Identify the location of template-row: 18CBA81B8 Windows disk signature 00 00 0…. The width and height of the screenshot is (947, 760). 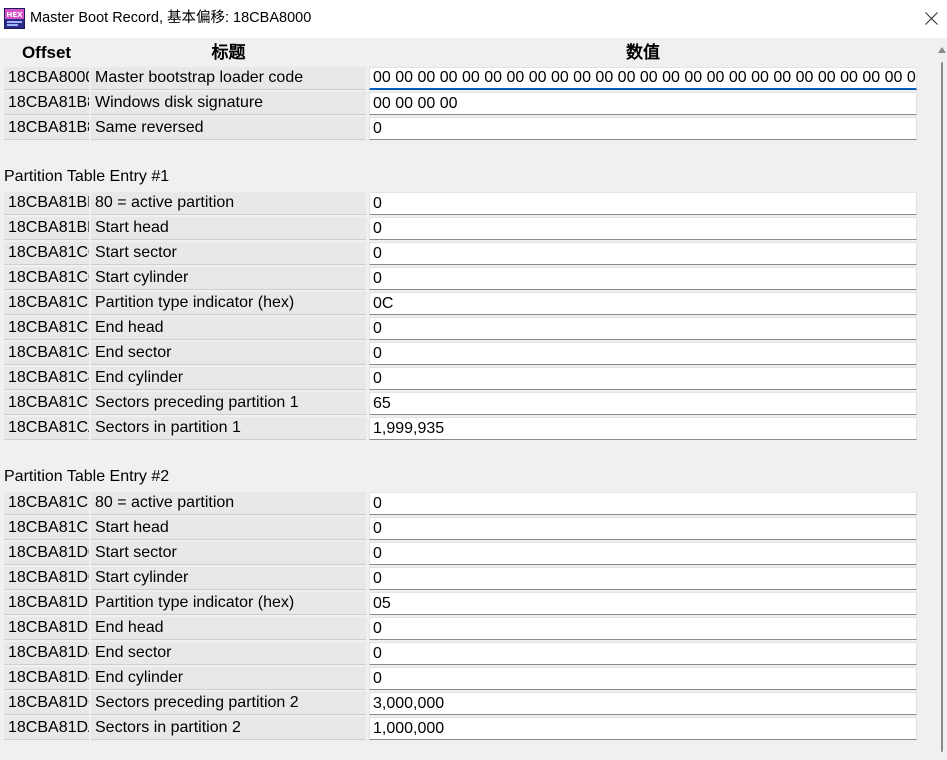
(468, 104).